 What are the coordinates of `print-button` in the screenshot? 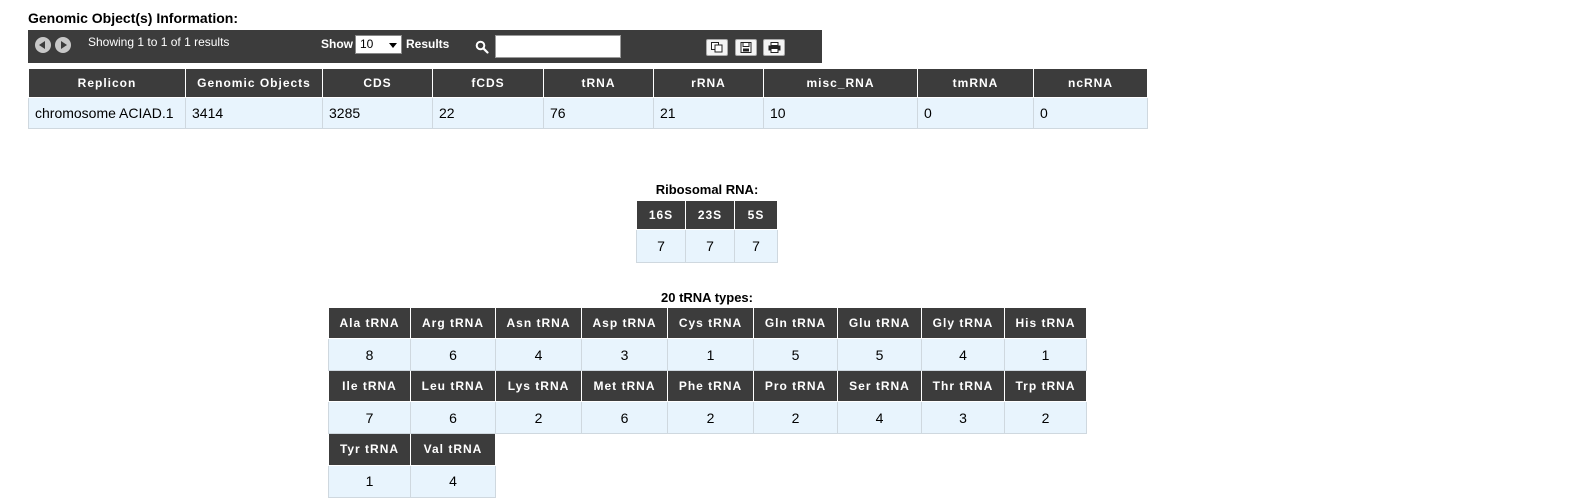 It's located at (774, 47).